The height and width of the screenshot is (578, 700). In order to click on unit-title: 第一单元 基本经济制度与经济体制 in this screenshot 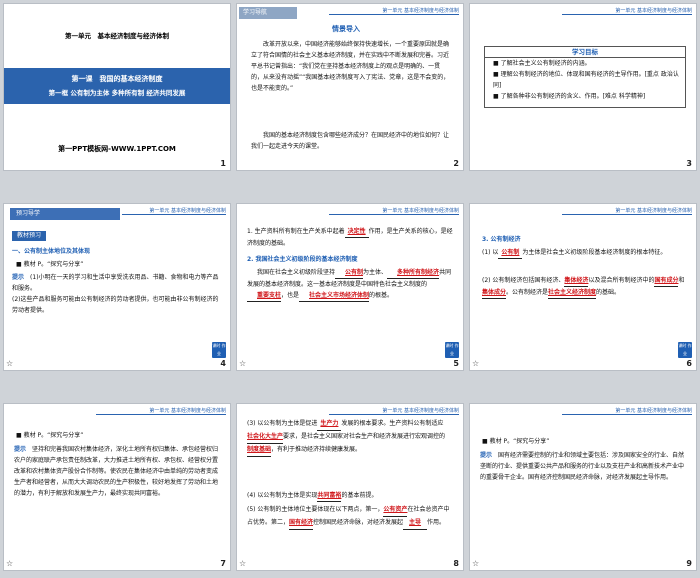, I will do `click(117, 36)`.